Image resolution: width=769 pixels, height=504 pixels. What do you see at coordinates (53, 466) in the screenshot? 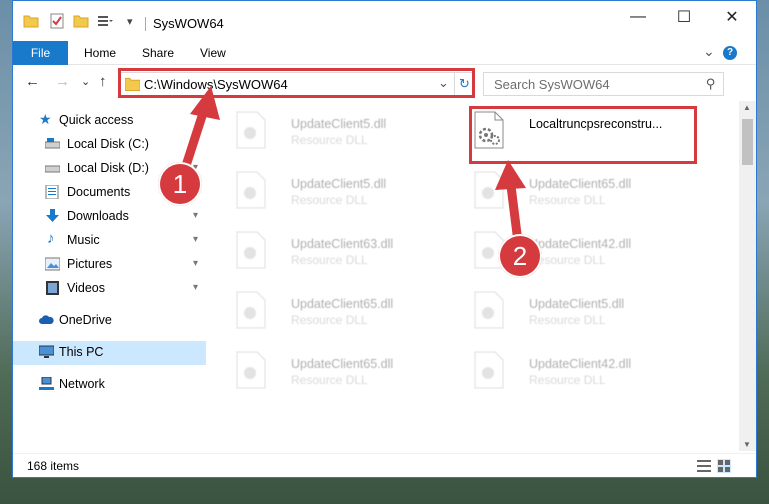
I see `item-count: 168 items` at bounding box center [53, 466].